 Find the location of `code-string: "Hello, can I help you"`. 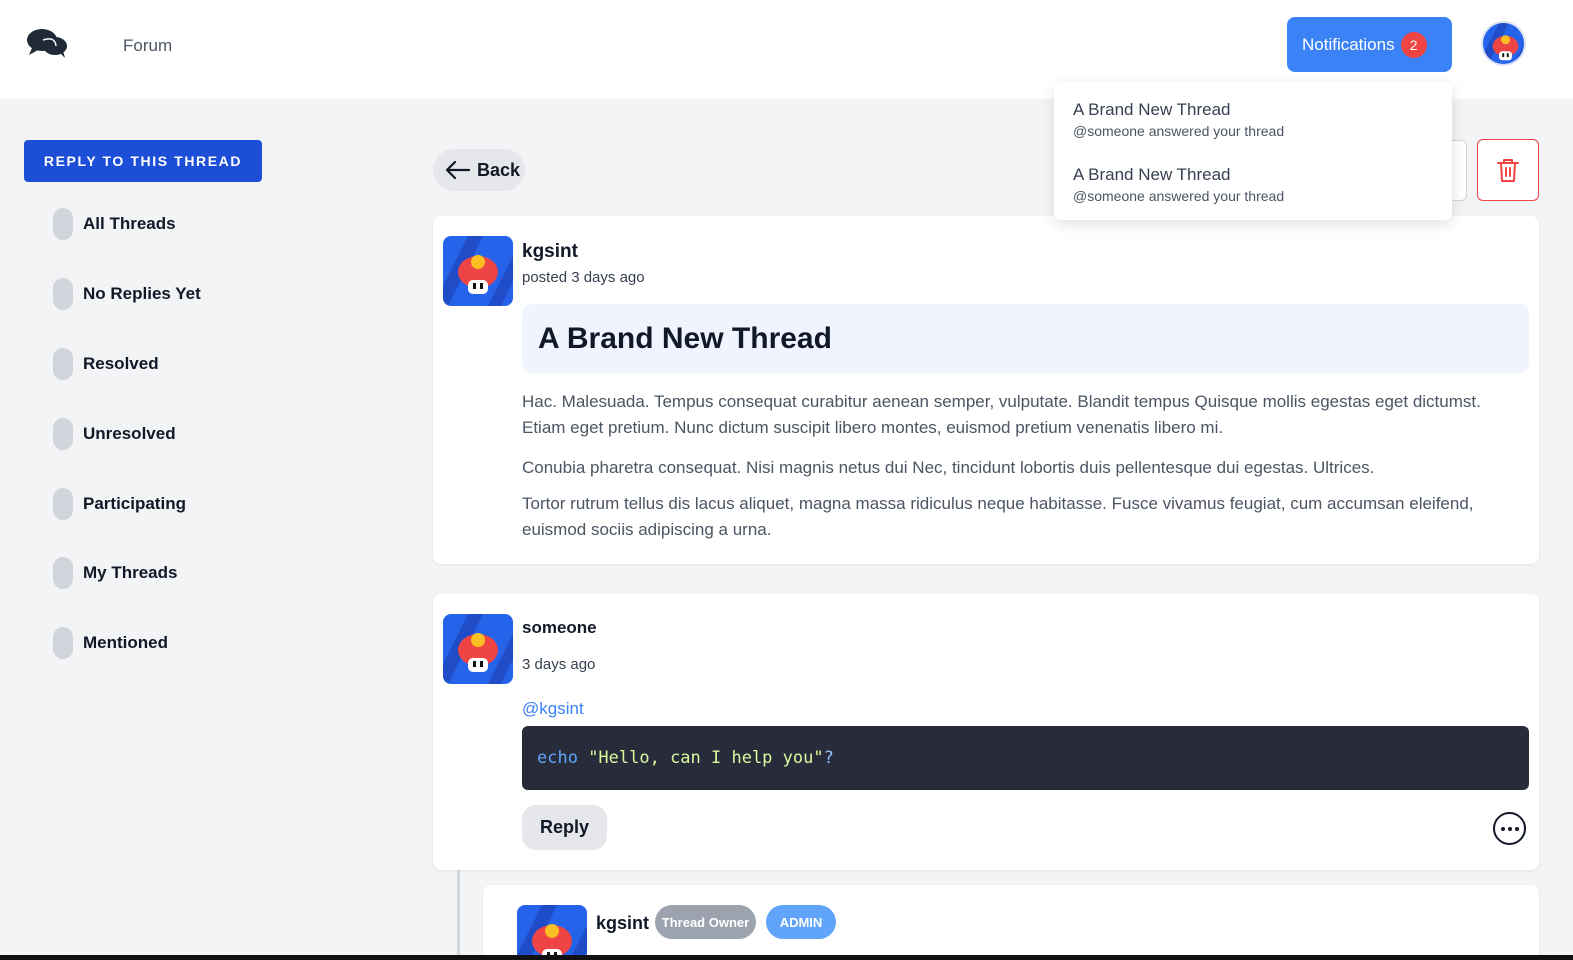

code-string: "Hello, can I help you" is located at coordinates (700, 758).